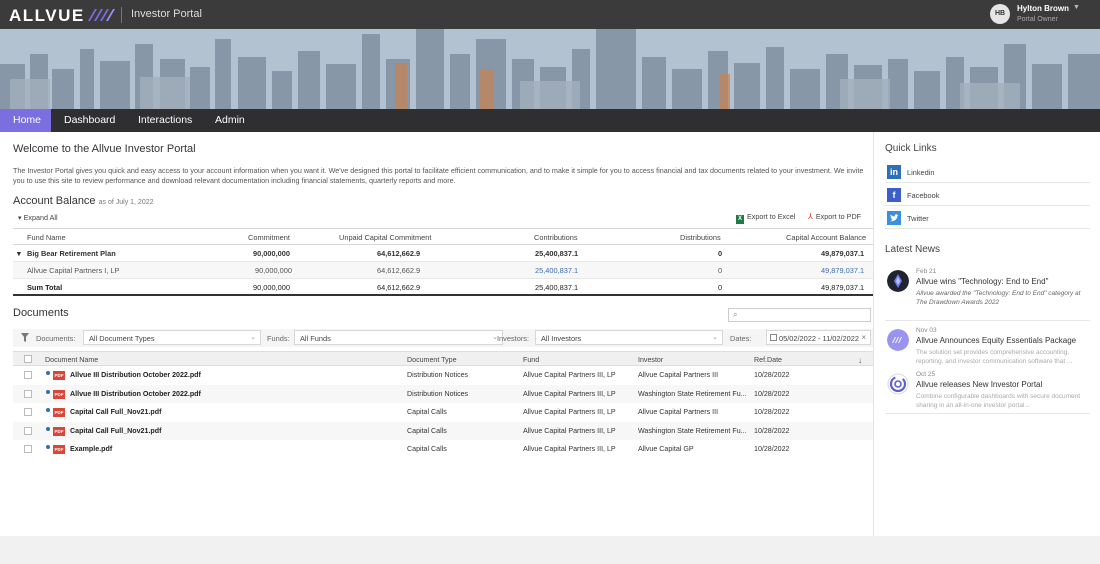  What do you see at coordinates (650, 360) in the screenshot?
I see `col-investor: Investor` at bounding box center [650, 360].